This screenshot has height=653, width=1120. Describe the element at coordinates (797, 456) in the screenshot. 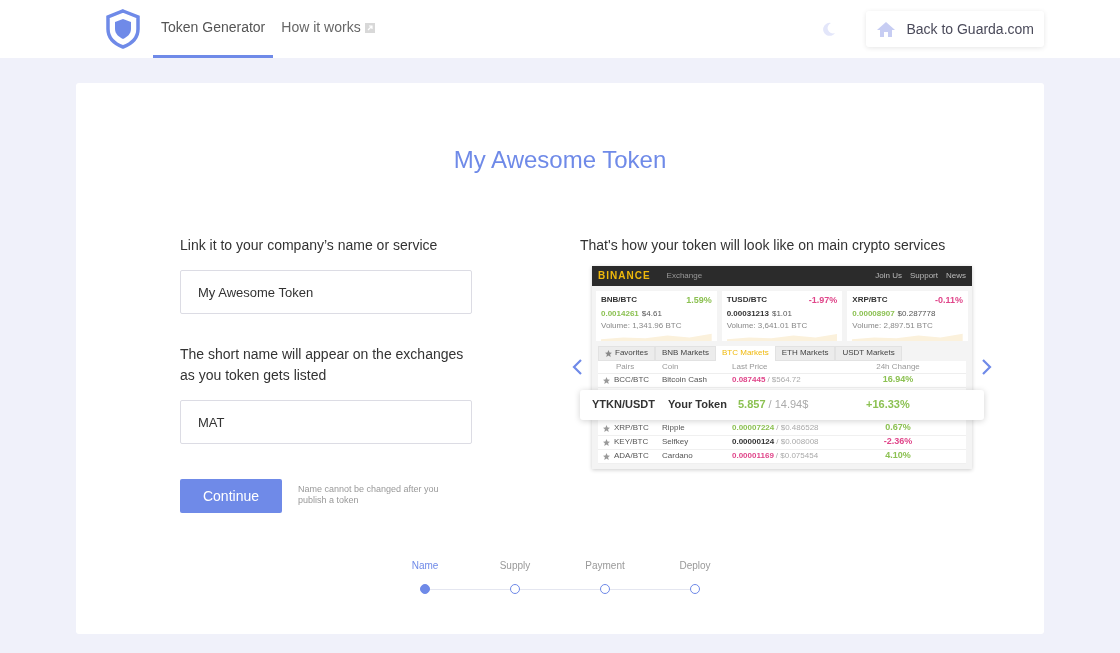

I see `usd-cell: / $0.075454` at that location.